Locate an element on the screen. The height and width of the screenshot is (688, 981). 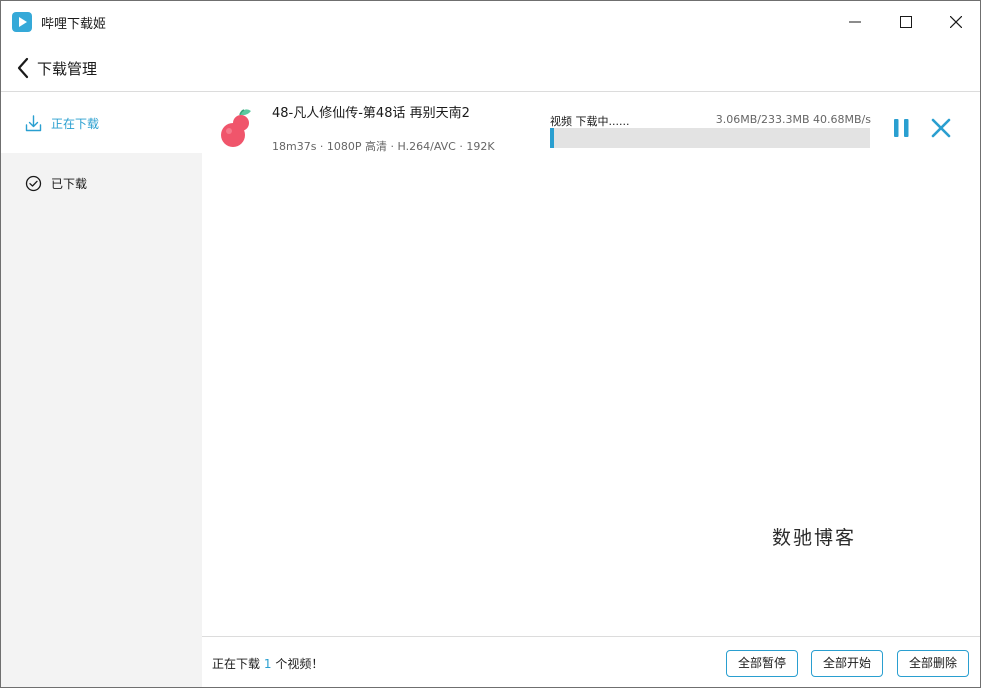
page-header: 下载管理 is located at coordinates (490, 67).